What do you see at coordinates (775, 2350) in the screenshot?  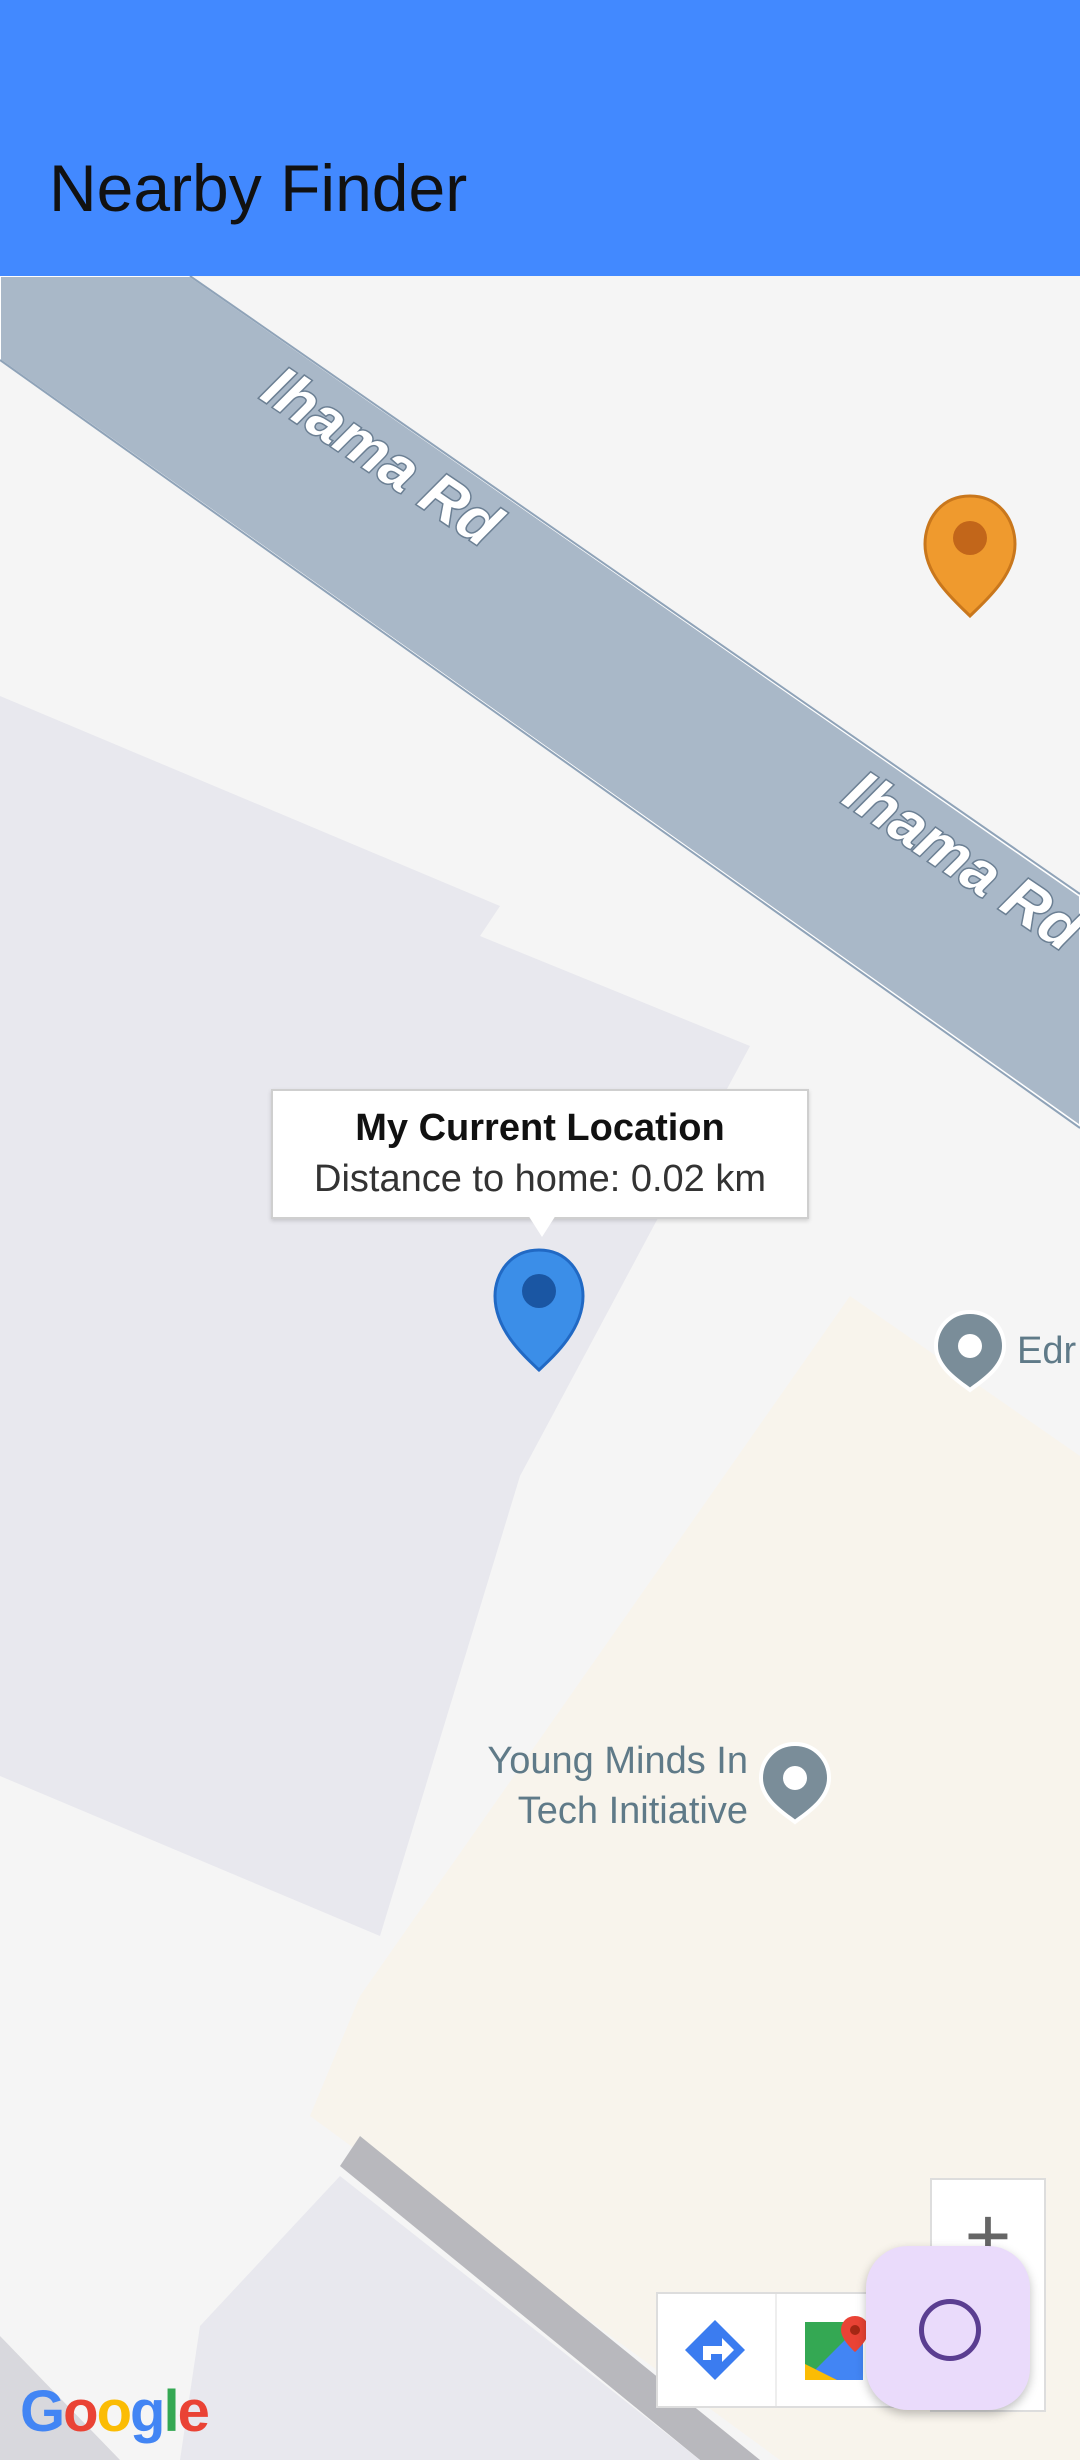 I see `map-toolbar` at bounding box center [775, 2350].